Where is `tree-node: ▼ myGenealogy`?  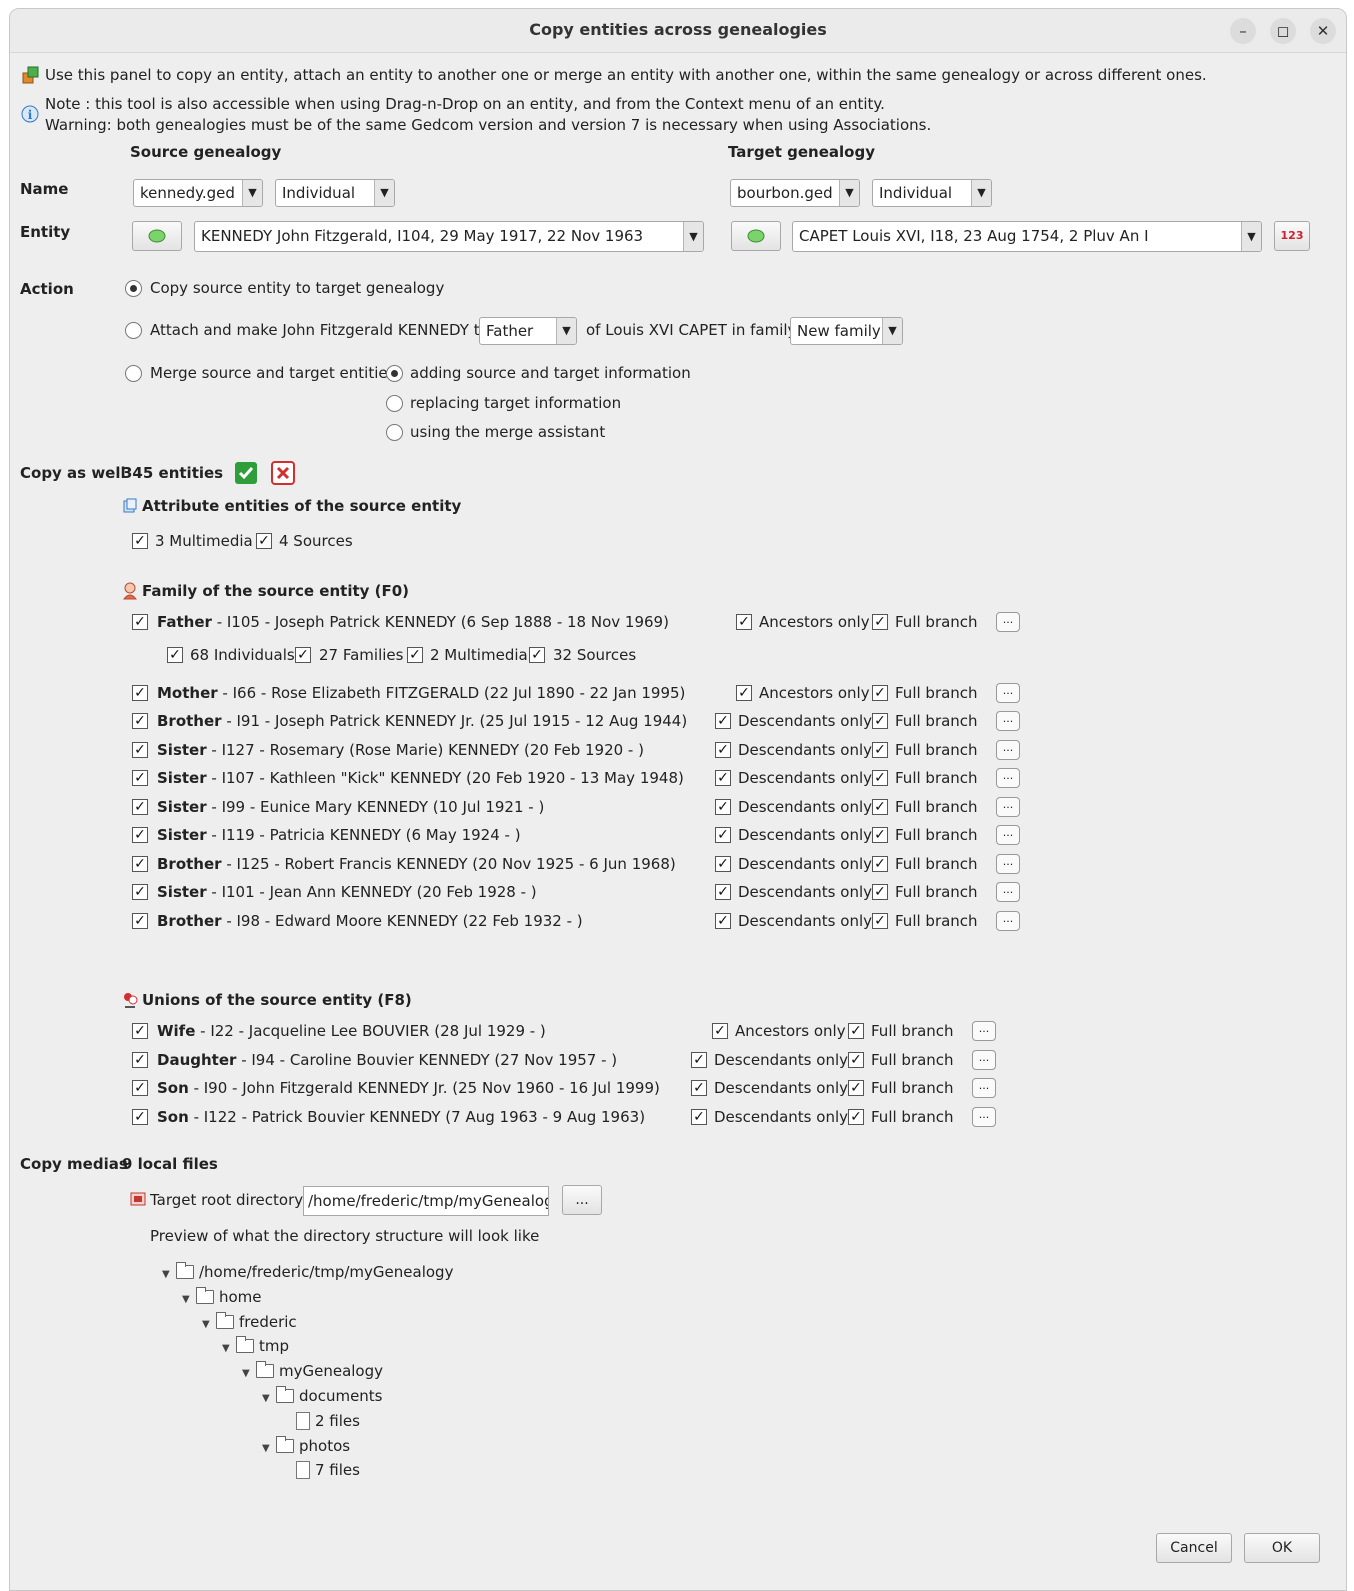
tree-node: ▼ myGenealogy is located at coordinates (312, 1372).